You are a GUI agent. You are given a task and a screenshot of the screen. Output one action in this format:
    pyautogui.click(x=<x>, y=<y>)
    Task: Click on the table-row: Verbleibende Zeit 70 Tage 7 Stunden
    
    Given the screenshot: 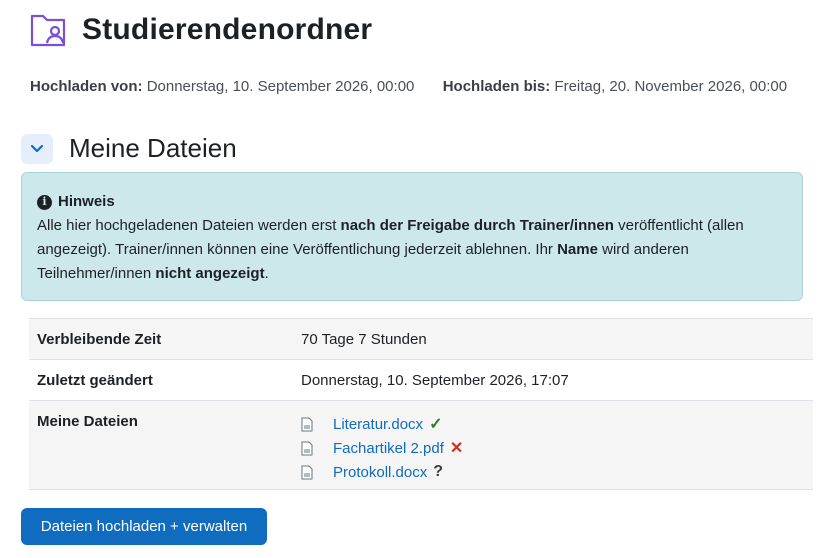 What is the action you would take?
    pyautogui.click(x=421, y=339)
    